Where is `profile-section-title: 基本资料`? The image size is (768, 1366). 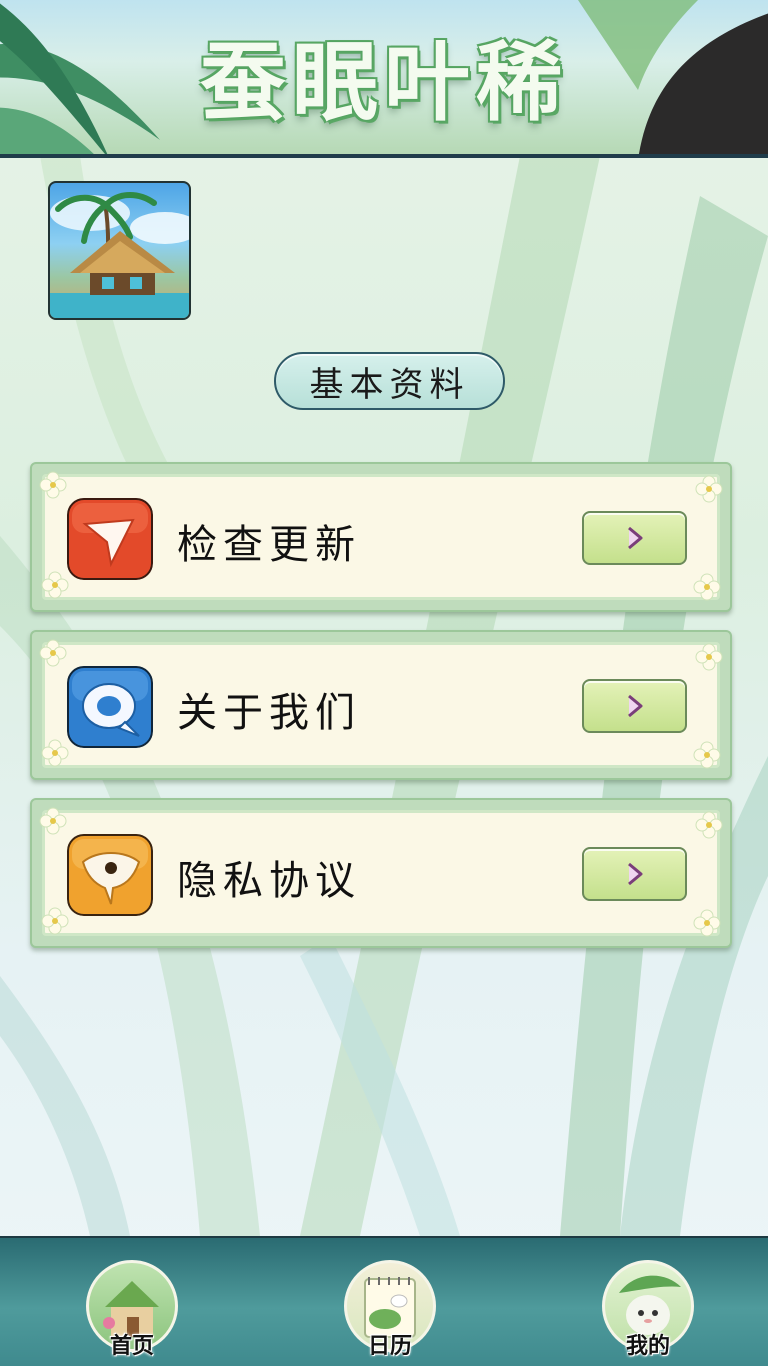
profile-section-title: 基本资料 is located at coordinates (389, 381).